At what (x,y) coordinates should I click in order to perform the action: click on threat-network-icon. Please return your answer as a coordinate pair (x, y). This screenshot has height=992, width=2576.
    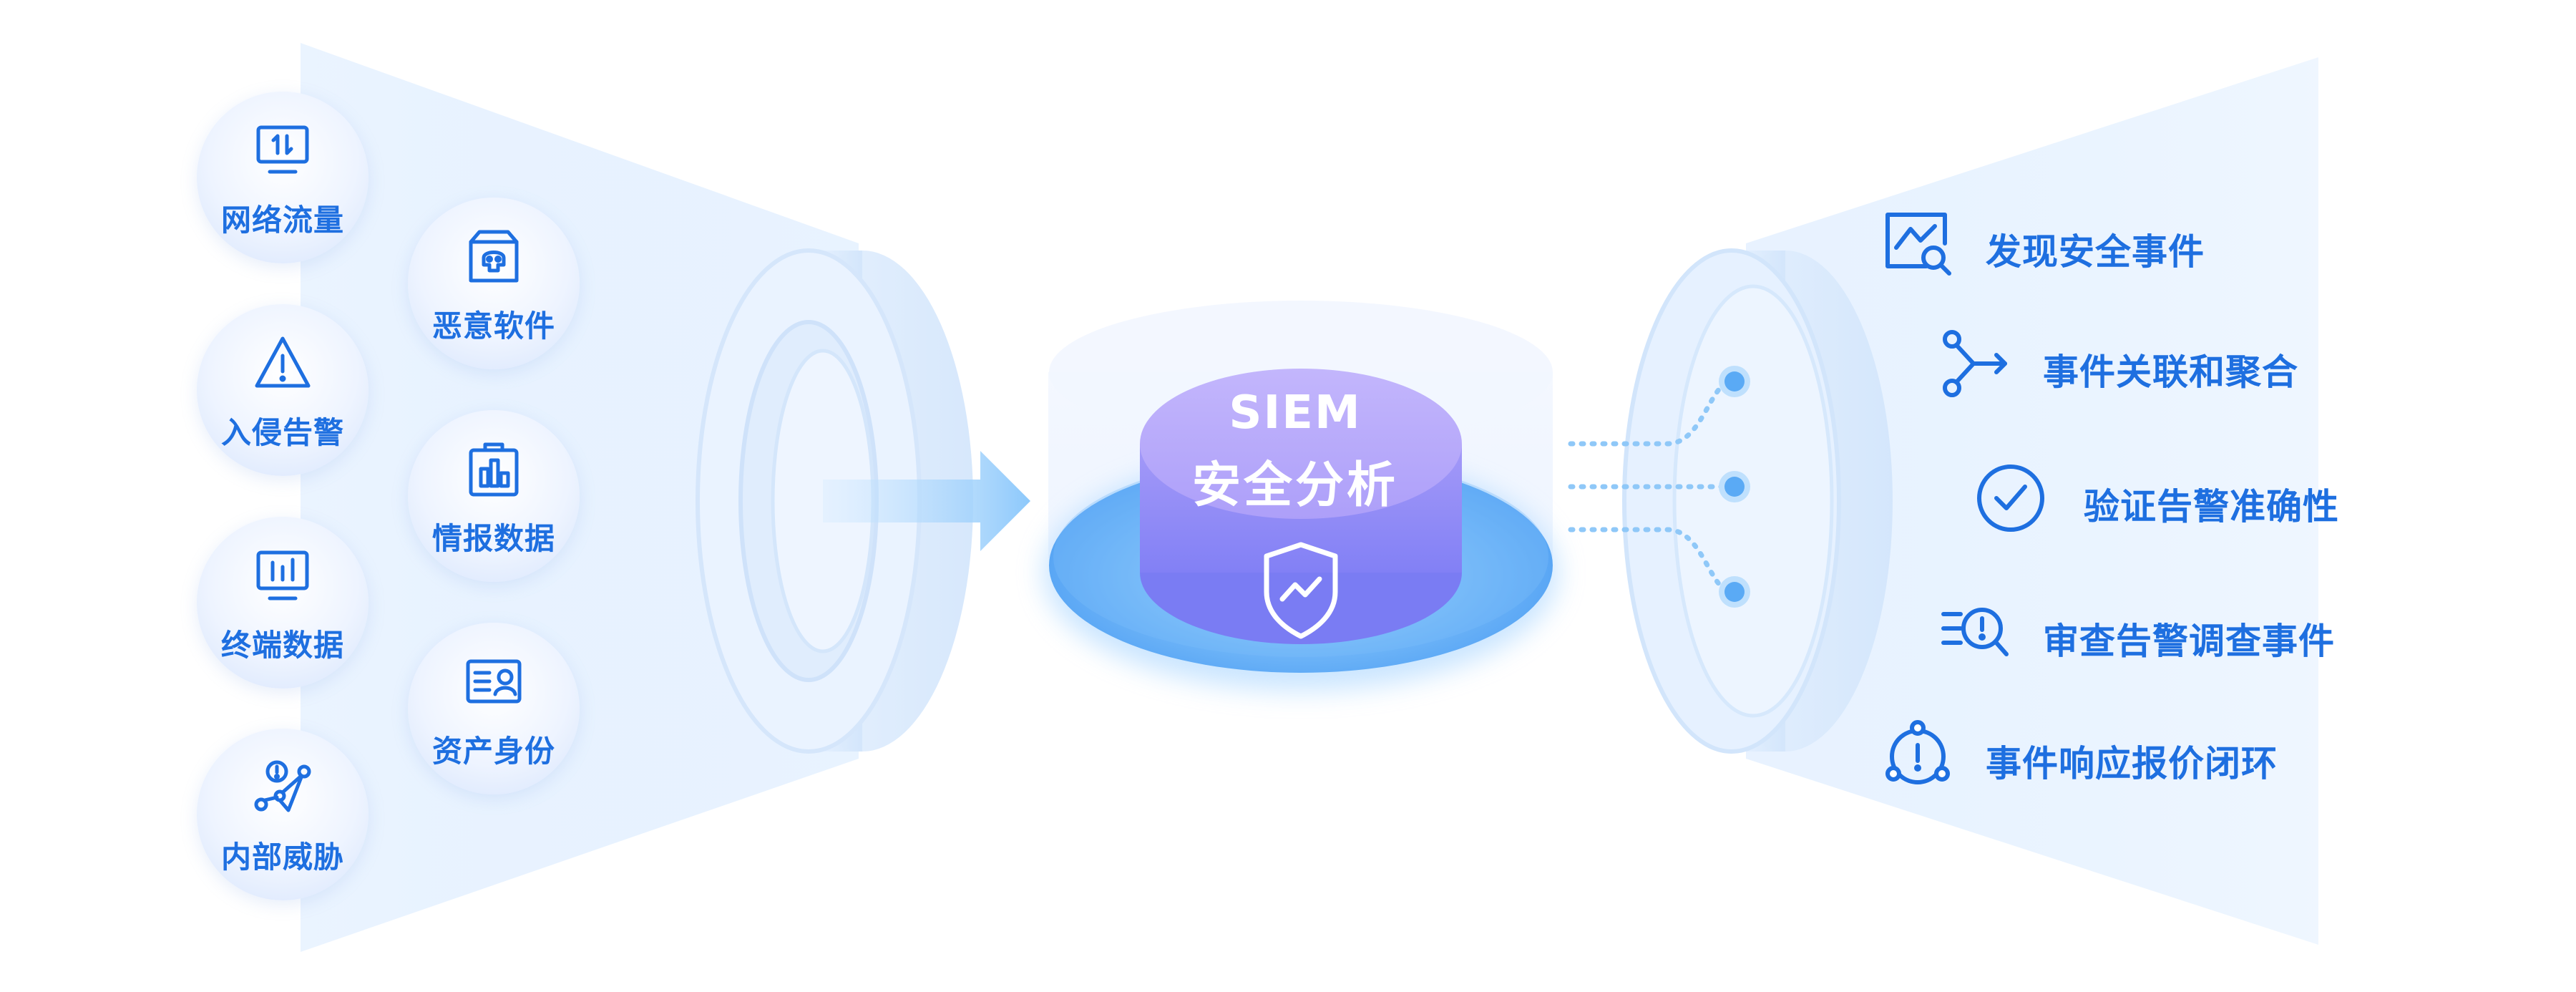
    Looking at the image, I should click on (282, 786).